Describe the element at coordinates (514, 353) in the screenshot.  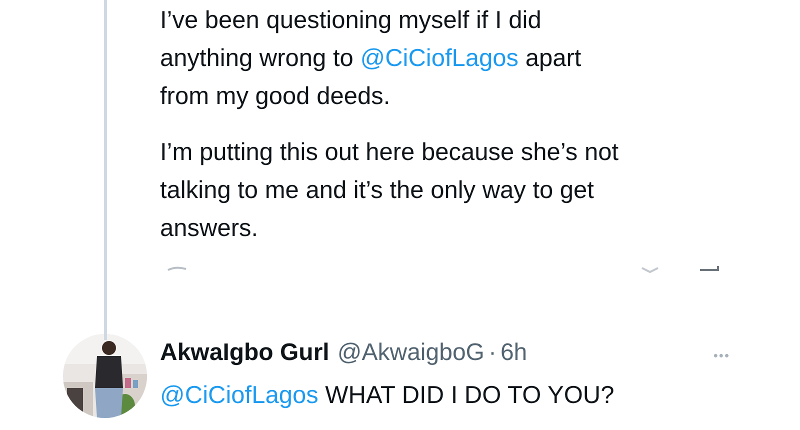
I see `post-time: 6h` at that location.